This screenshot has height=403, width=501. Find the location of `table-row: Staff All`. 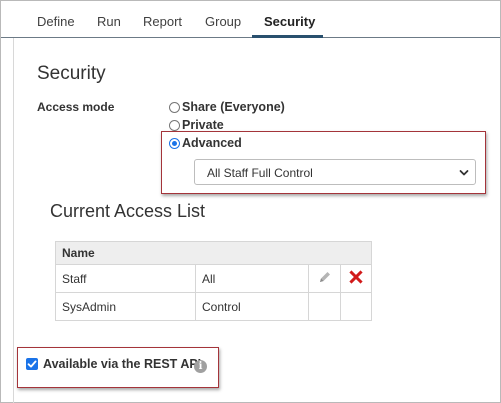

table-row: Staff All is located at coordinates (213, 278).